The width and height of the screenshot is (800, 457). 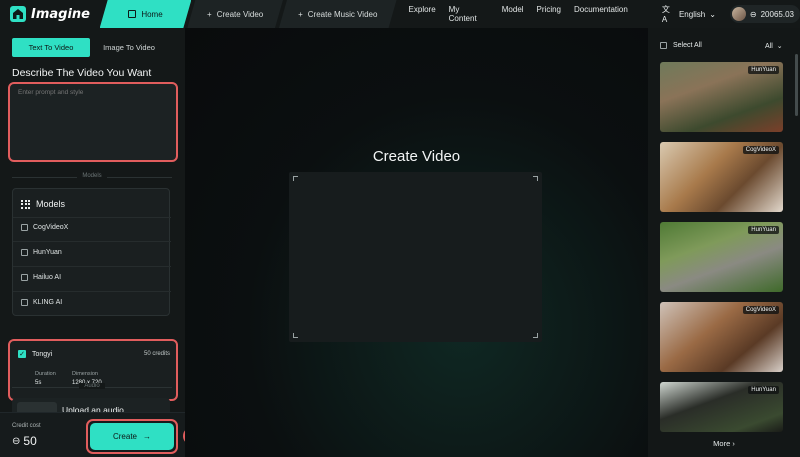 I want to click on nav-link-explore: Explore, so click(x=422, y=14).